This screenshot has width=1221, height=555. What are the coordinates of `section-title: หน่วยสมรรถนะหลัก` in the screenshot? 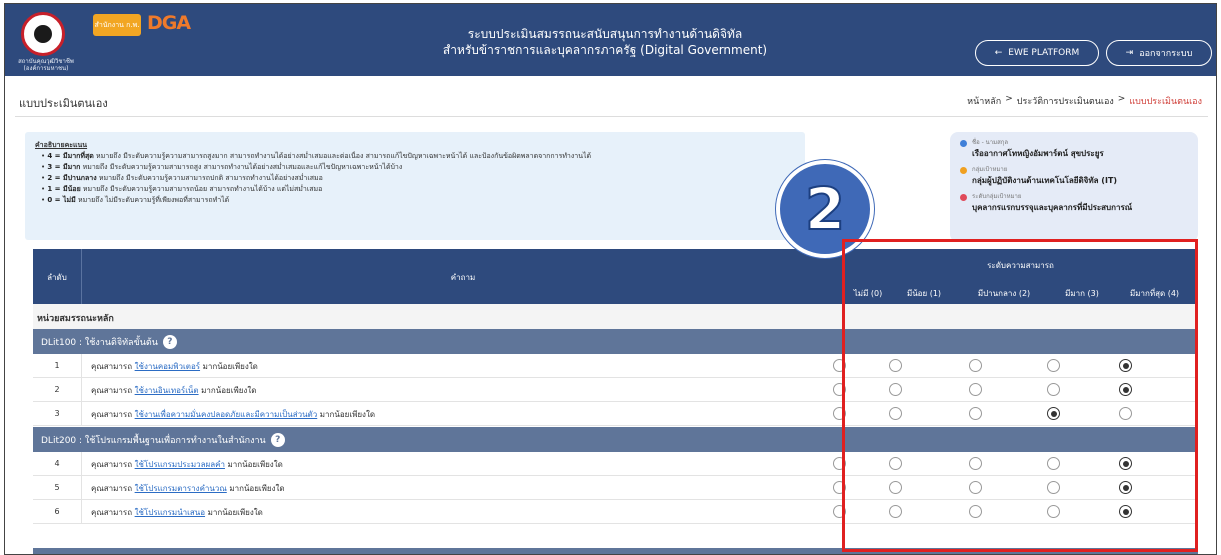 It's located at (75, 319).